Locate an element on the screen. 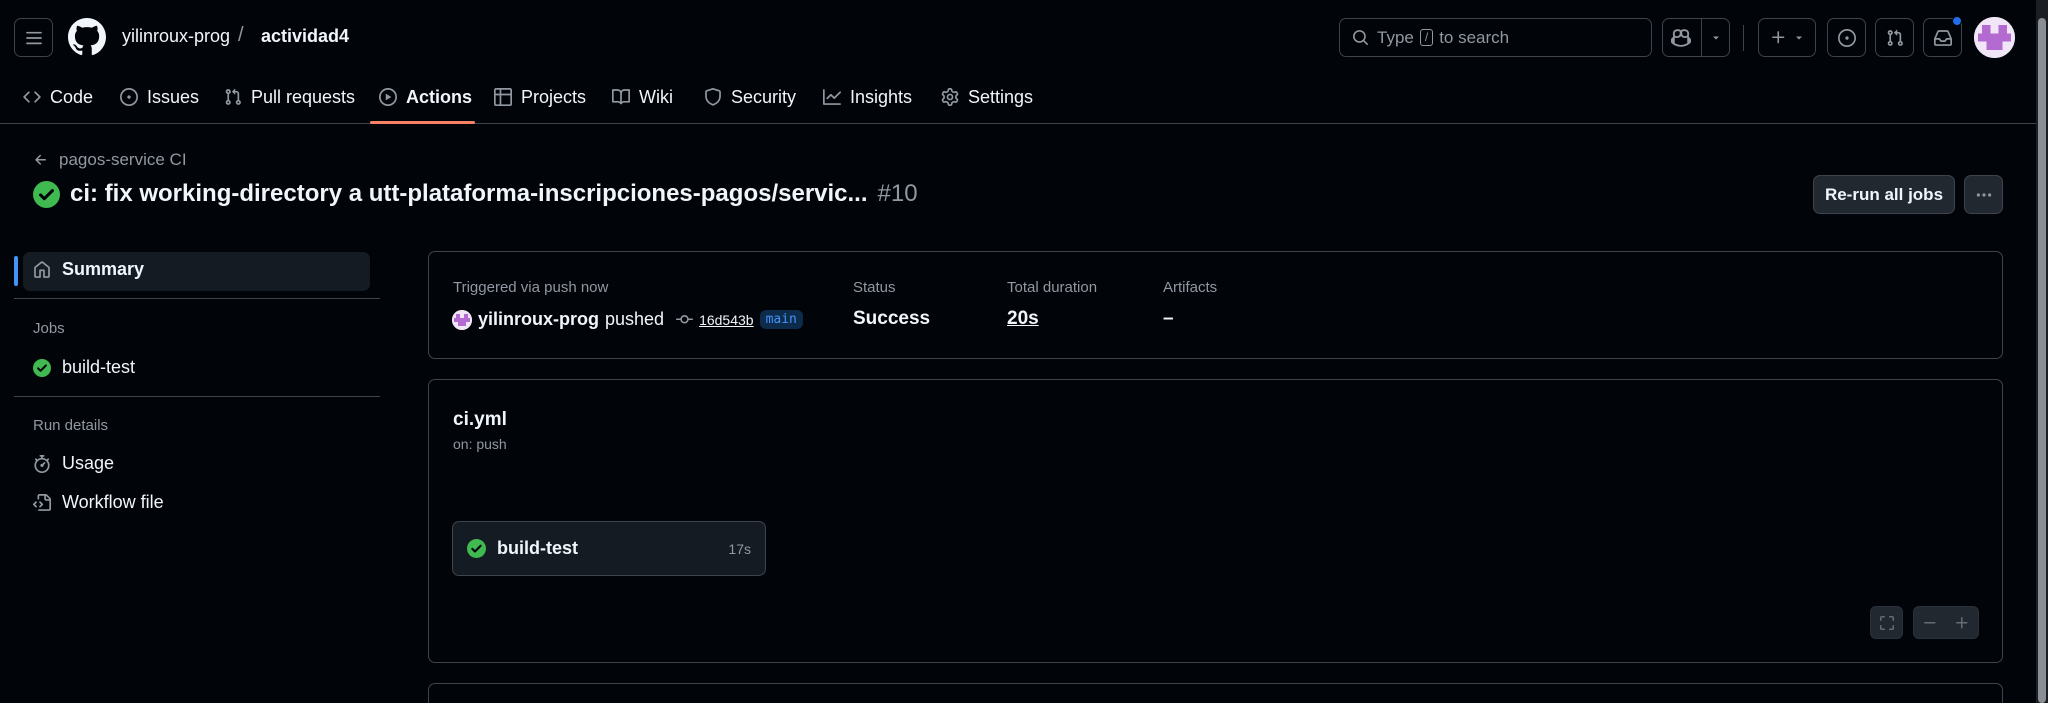 This screenshot has height=703, width=2048. sidebar-item-summary: Summary is located at coordinates (88, 269).